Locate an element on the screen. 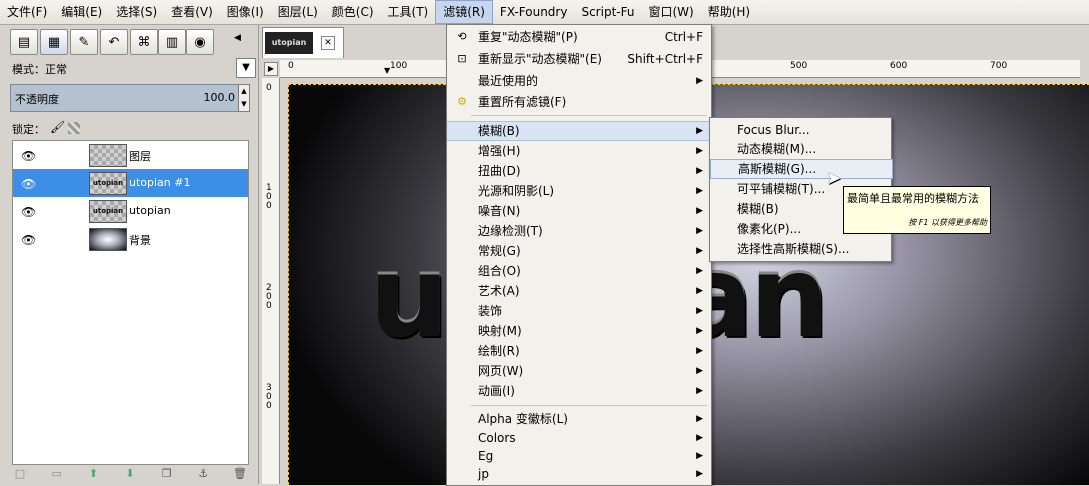 This screenshot has width=1089, height=486. layer-name: utopian #1 is located at coordinates (160, 182).